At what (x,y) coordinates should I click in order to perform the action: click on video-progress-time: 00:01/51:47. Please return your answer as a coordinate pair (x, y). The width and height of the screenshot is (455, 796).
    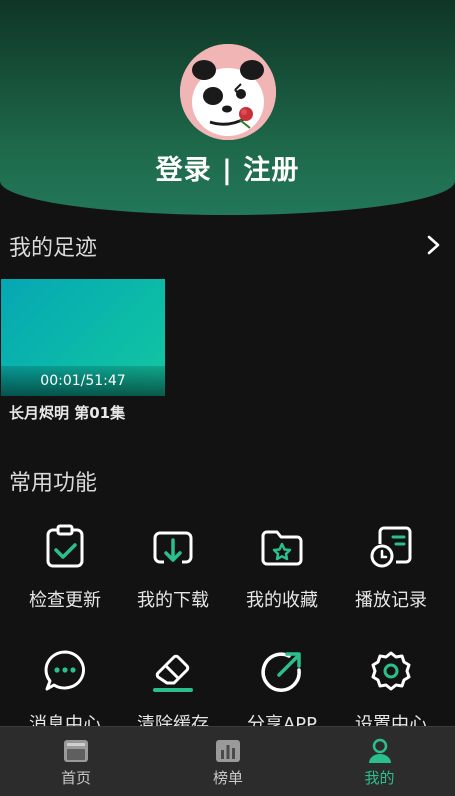
    Looking at the image, I should click on (83, 381).